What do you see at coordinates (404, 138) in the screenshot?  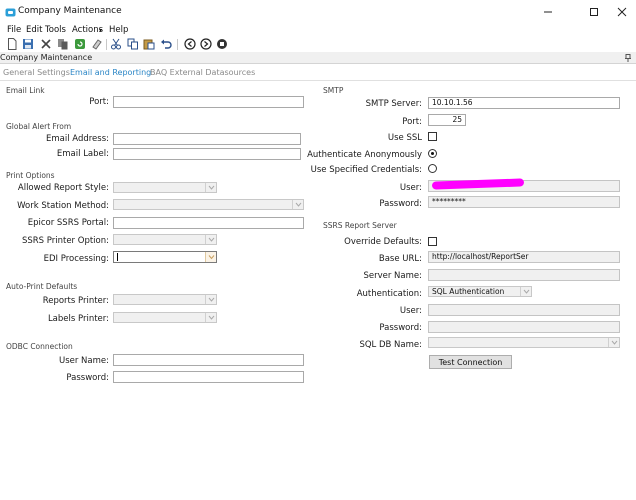 I see `use-ssl-label: Use SSL` at bounding box center [404, 138].